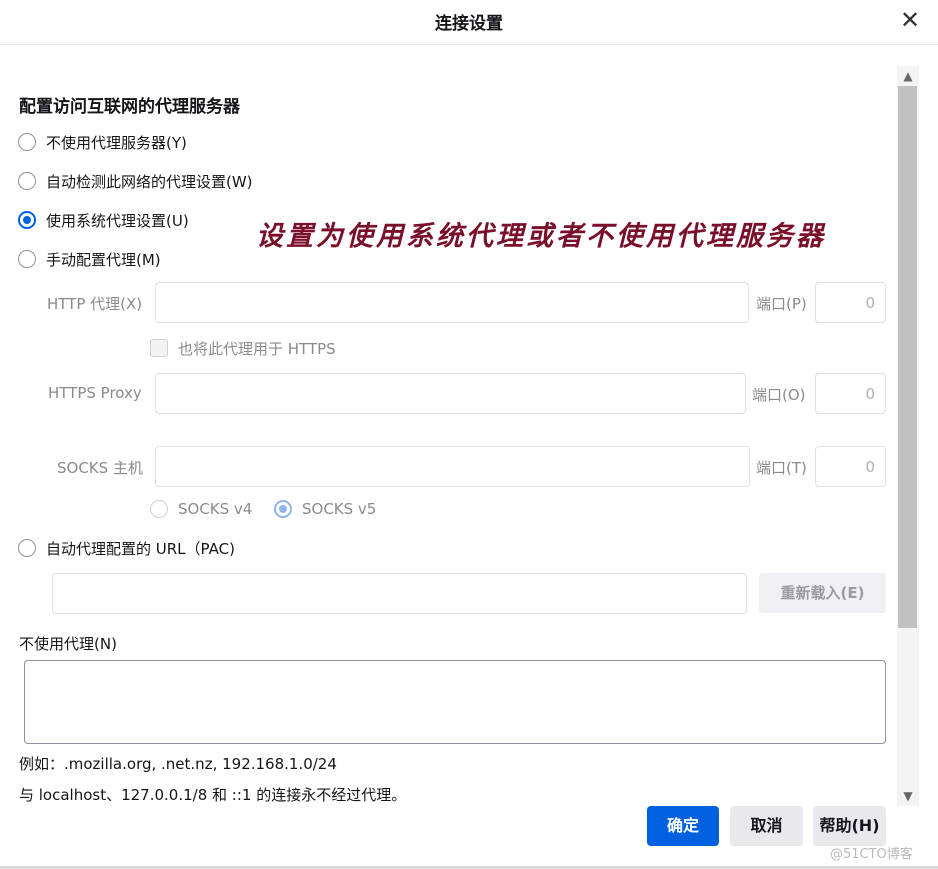 This screenshot has height=869, width=938. Describe the element at coordinates (452, 302) in the screenshot. I see `http-proxy-input` at that location.